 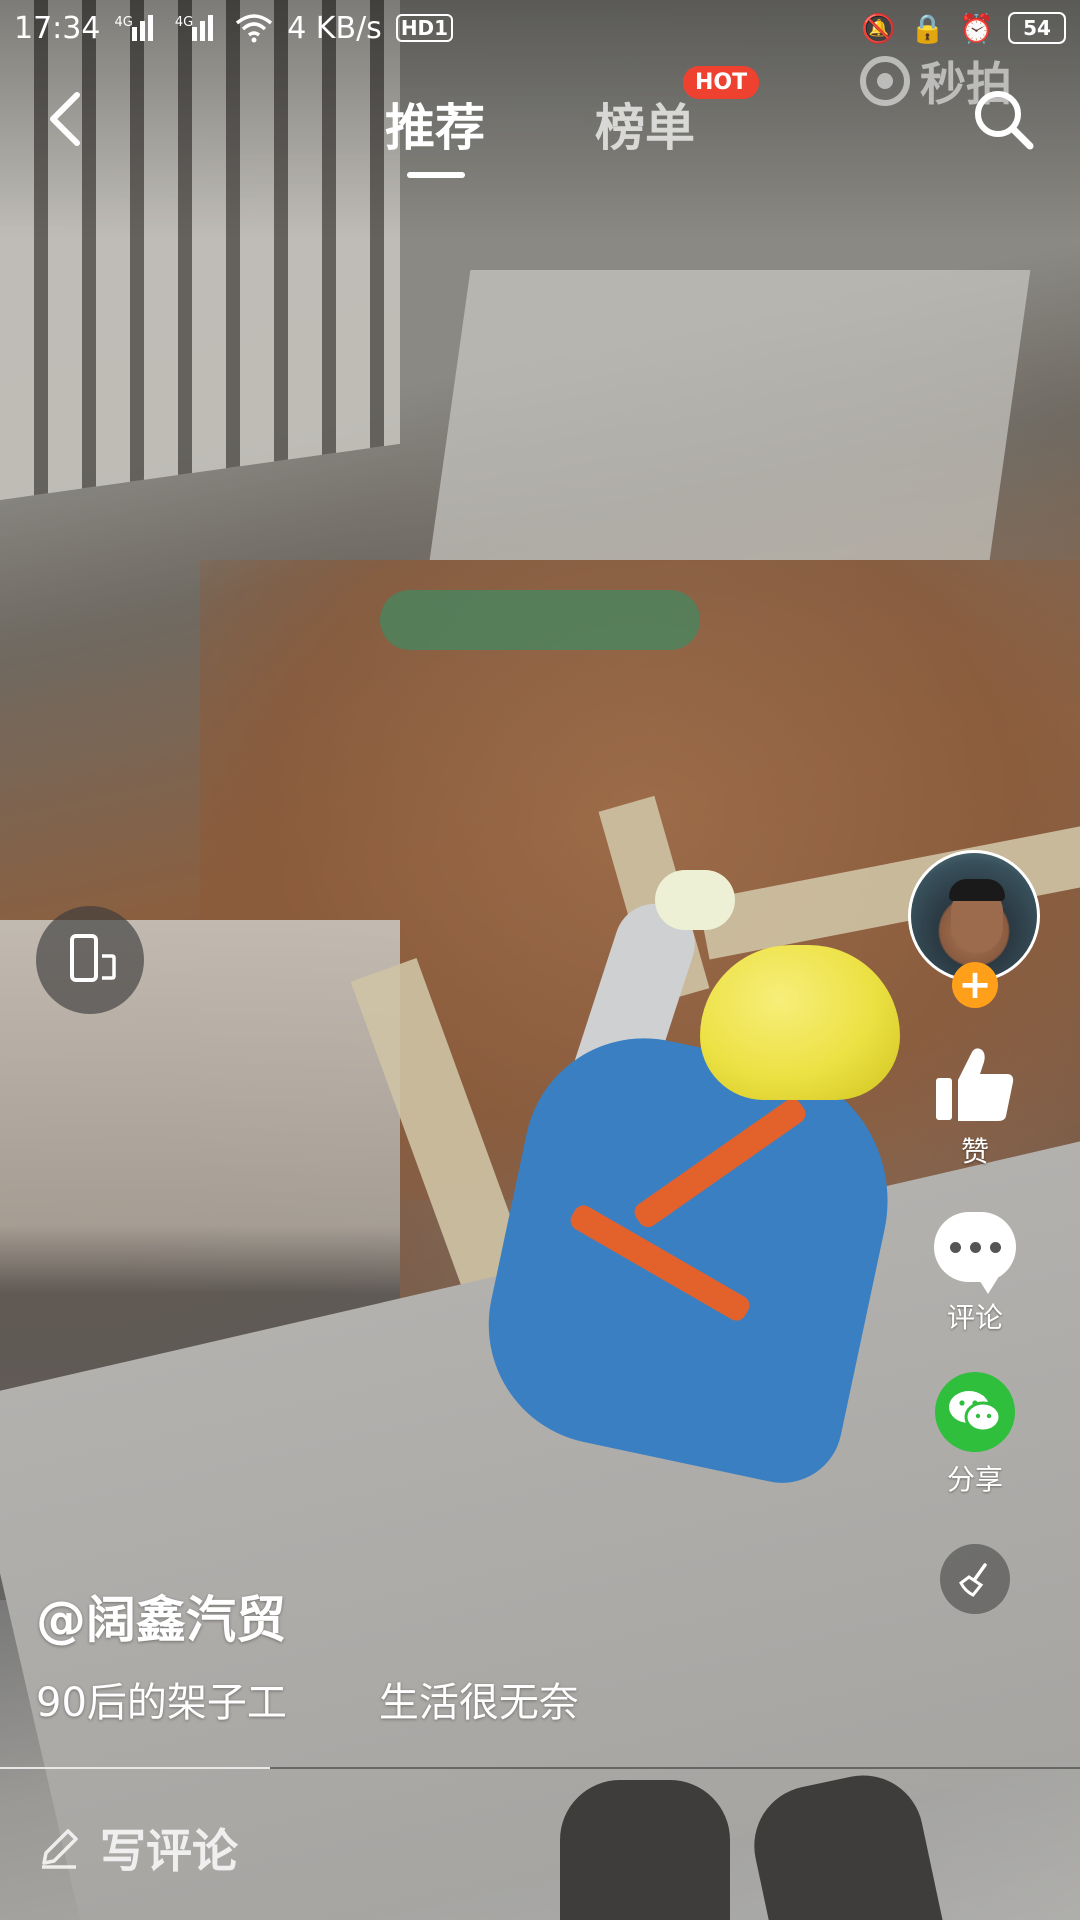 What do you see at coordinates (161, 1616) in the screenshot?
I see `author-name: @阔鑫汽贸` at bounding box center [161, 1616].